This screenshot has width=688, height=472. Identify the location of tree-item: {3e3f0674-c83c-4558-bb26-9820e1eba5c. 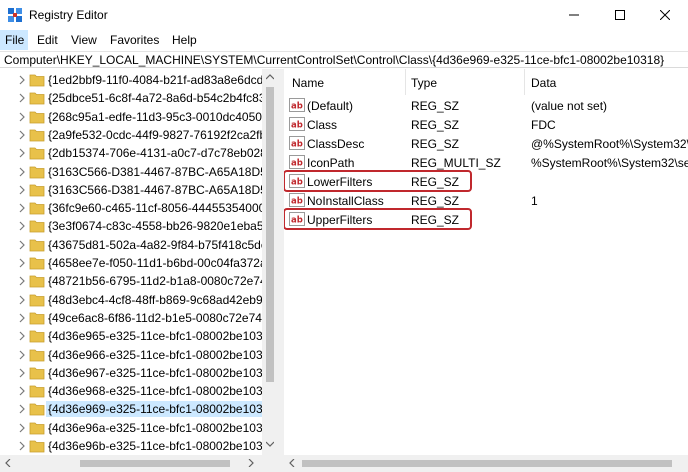
(135, 226).